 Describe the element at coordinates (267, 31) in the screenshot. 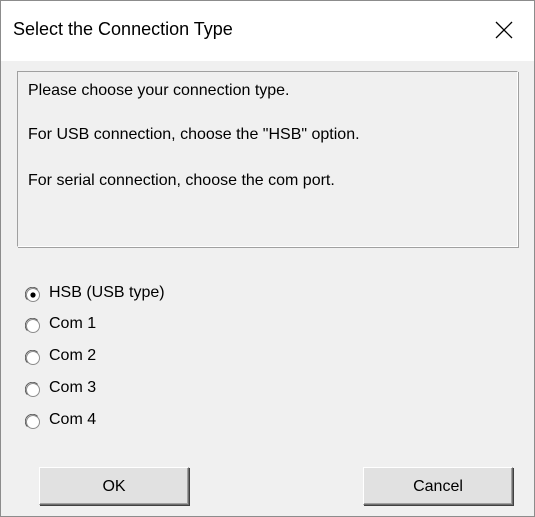

I see `title-bar: Select the Connection Type` at that location.